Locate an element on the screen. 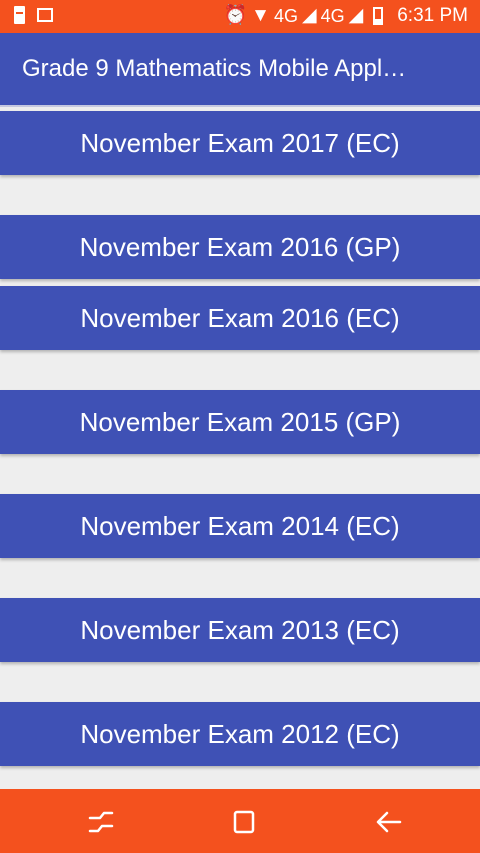 This screenshot has height=853, width=480. battery-saver-icon is located at coordinates (19, 15).